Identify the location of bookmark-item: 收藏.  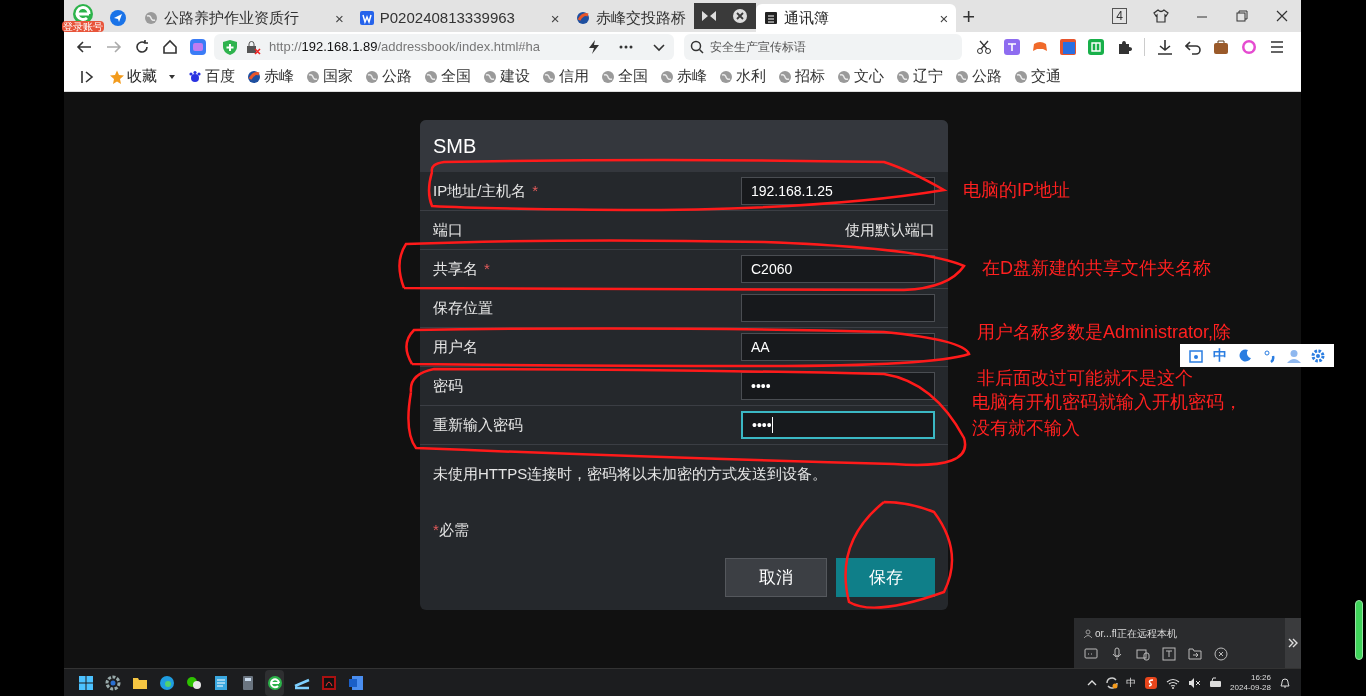
(143, 76).